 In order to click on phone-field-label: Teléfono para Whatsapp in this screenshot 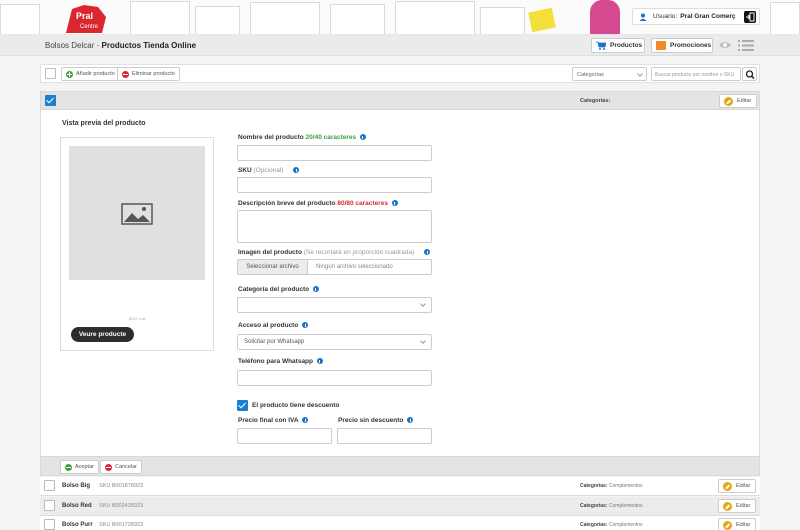, I will do `click(280, 361)`.